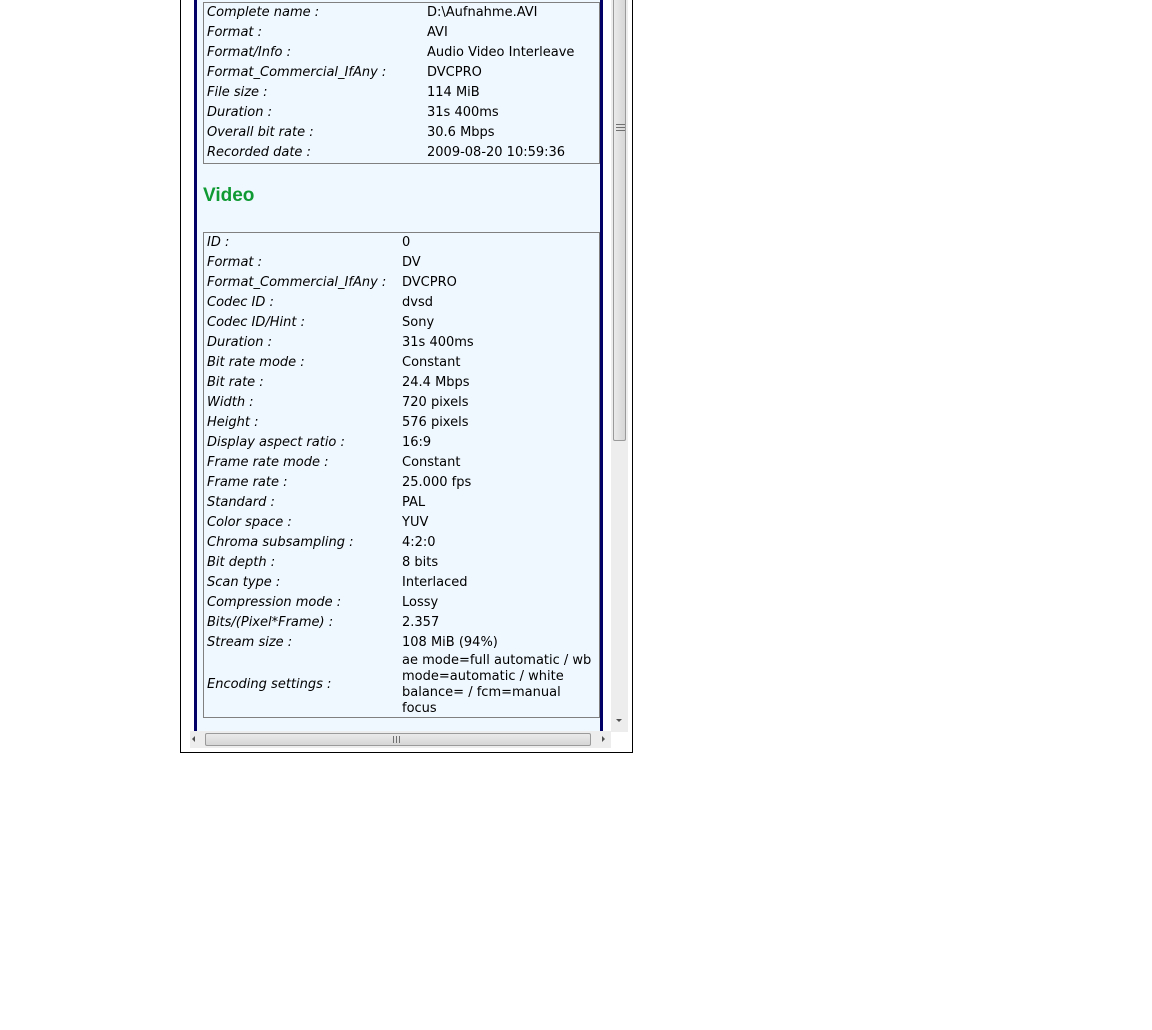  What do you see at coordinates (420, 602) in the screenshot?
I see `field-value: Lossy` at bounding box center [420, 602].